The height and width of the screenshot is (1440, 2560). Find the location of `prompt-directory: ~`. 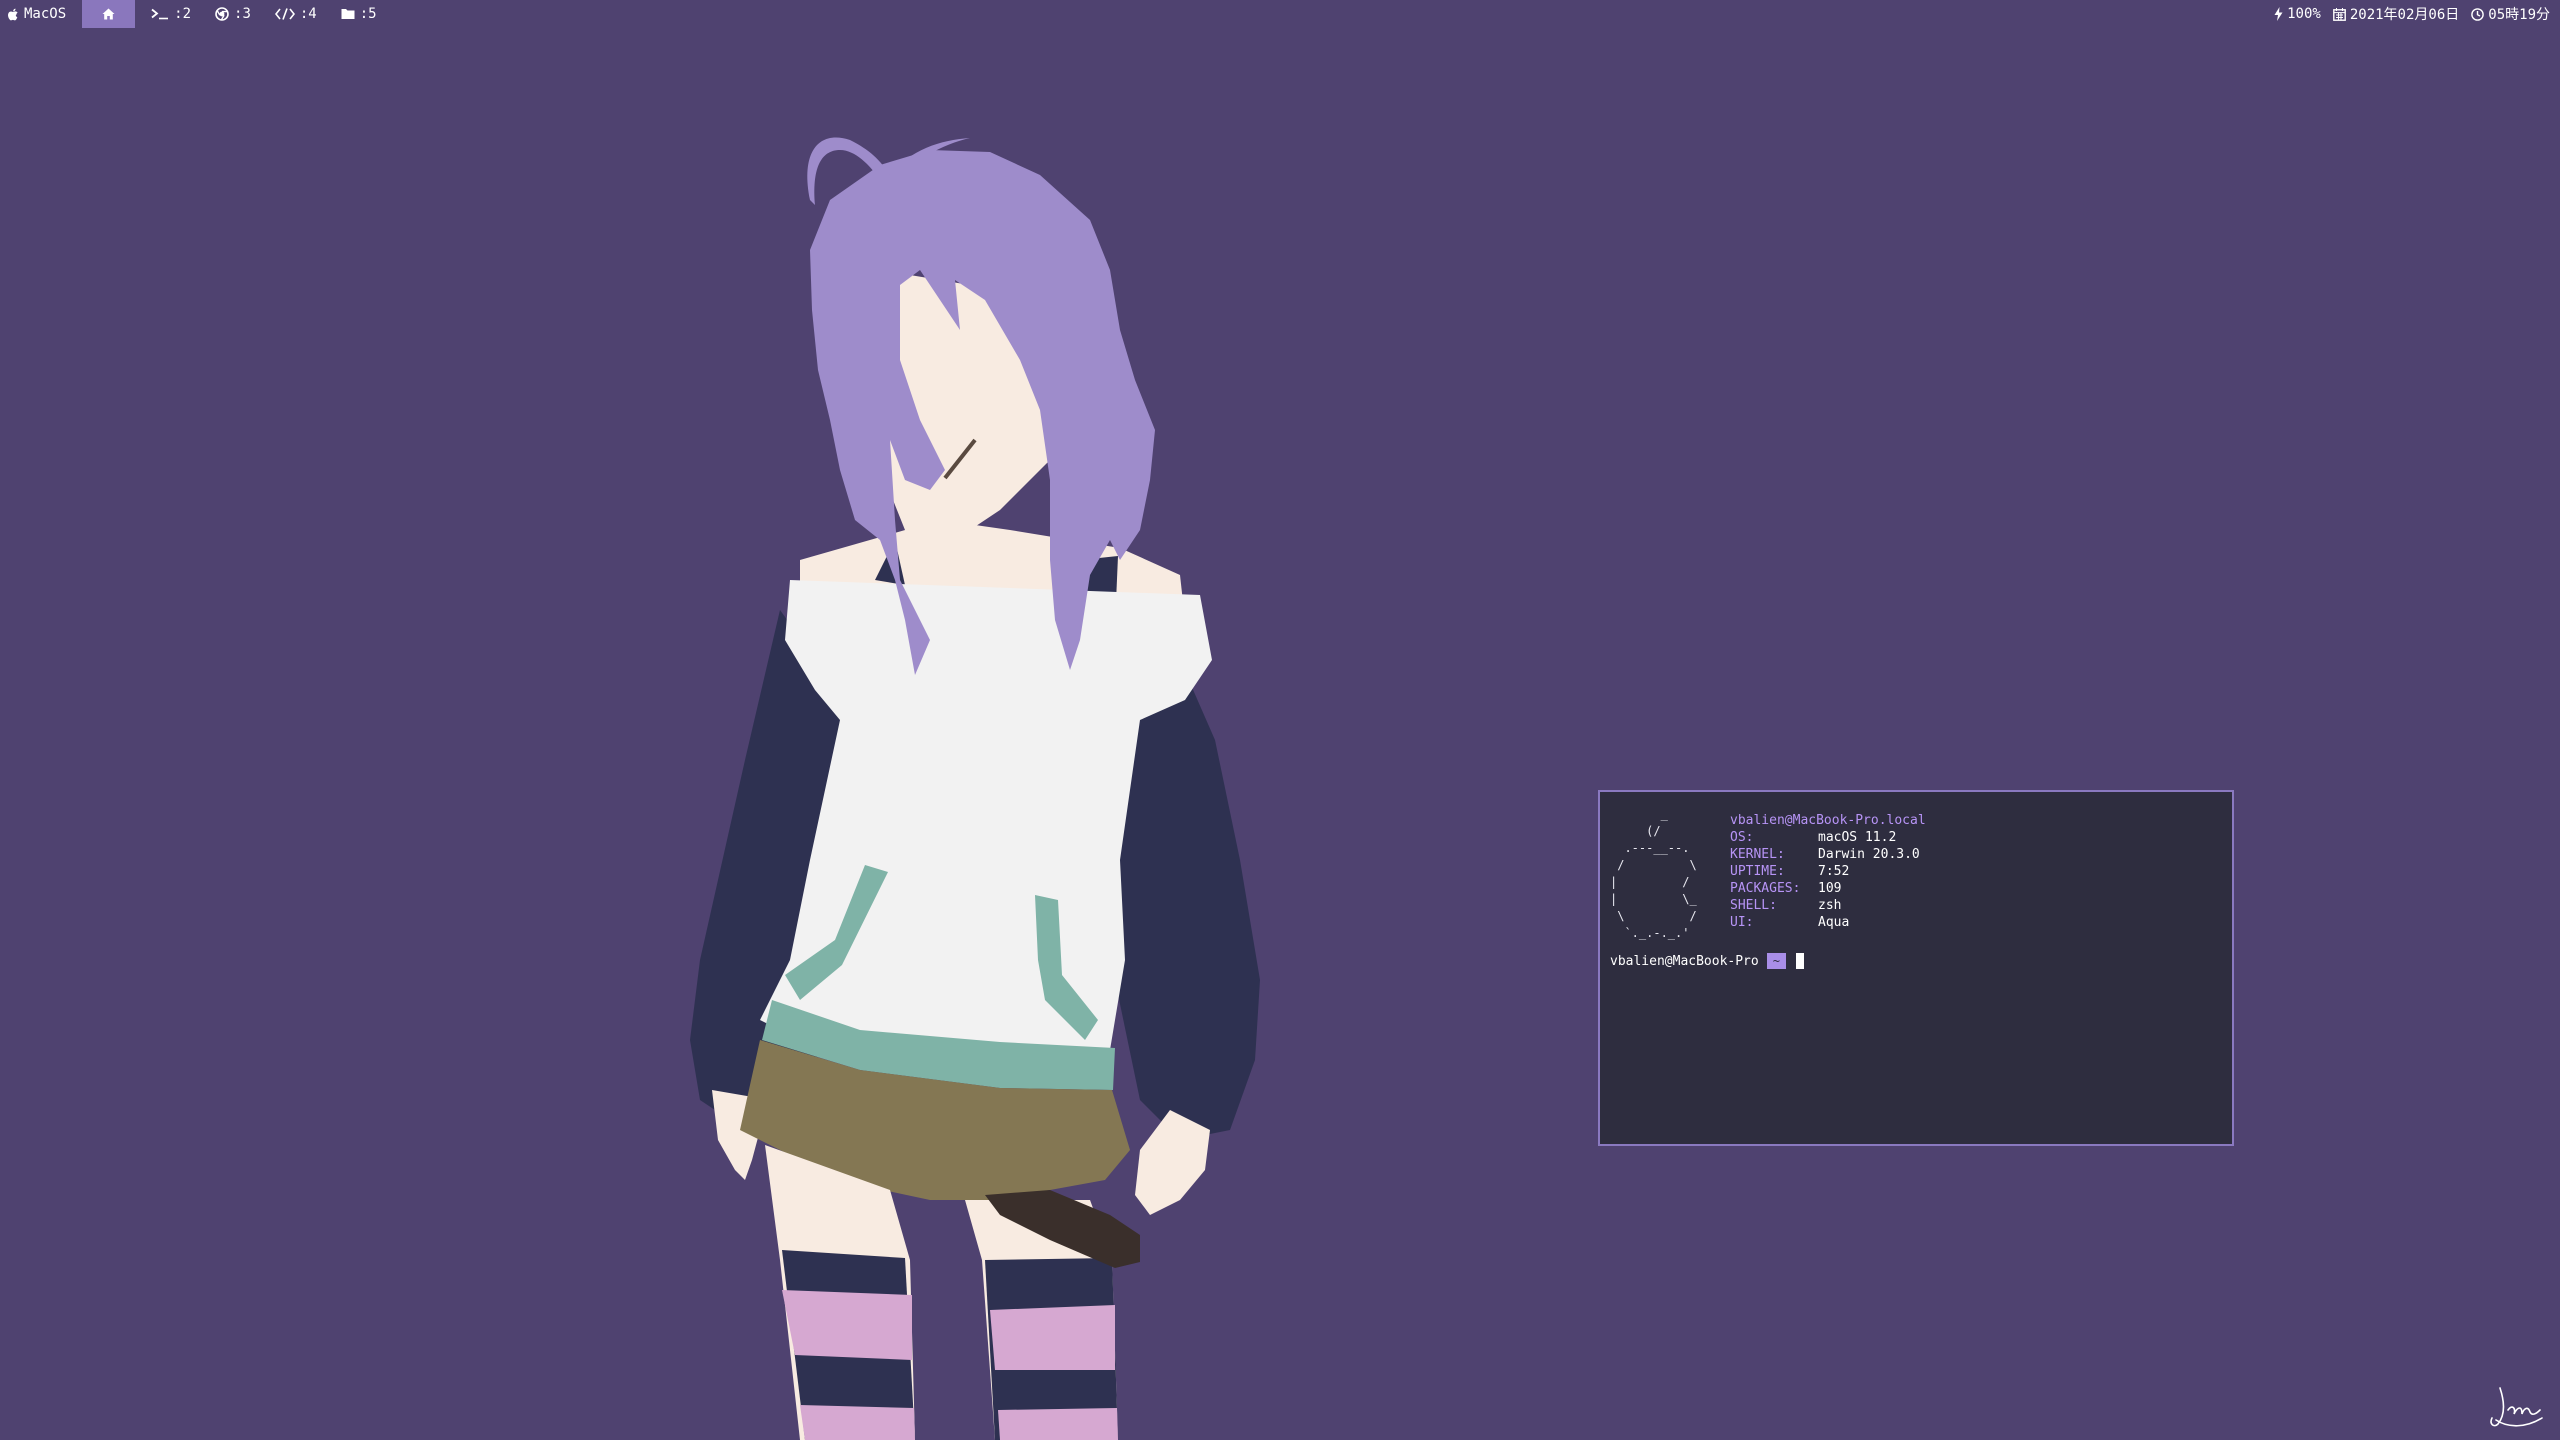

prompt-directory: ~ is located at coordinates (1776, 961).